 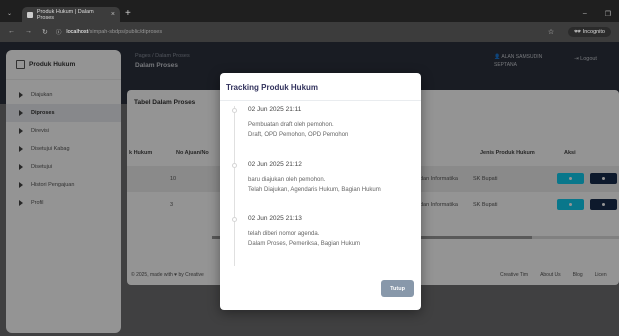 I want to click on address-actions: ☆ 🕶 Incognito, so click(x=579, y=32).